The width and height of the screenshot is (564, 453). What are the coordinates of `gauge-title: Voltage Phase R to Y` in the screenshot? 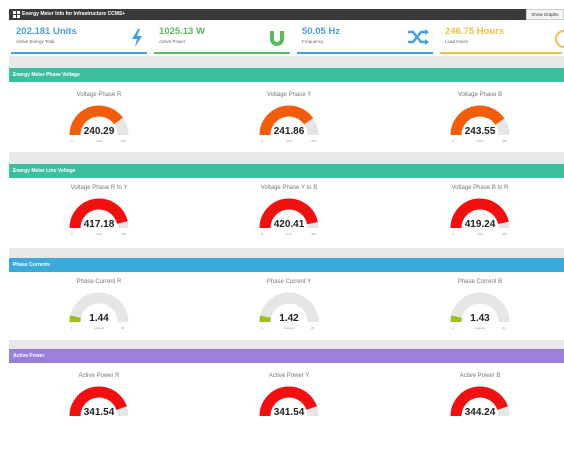 It's located at (99, 188).